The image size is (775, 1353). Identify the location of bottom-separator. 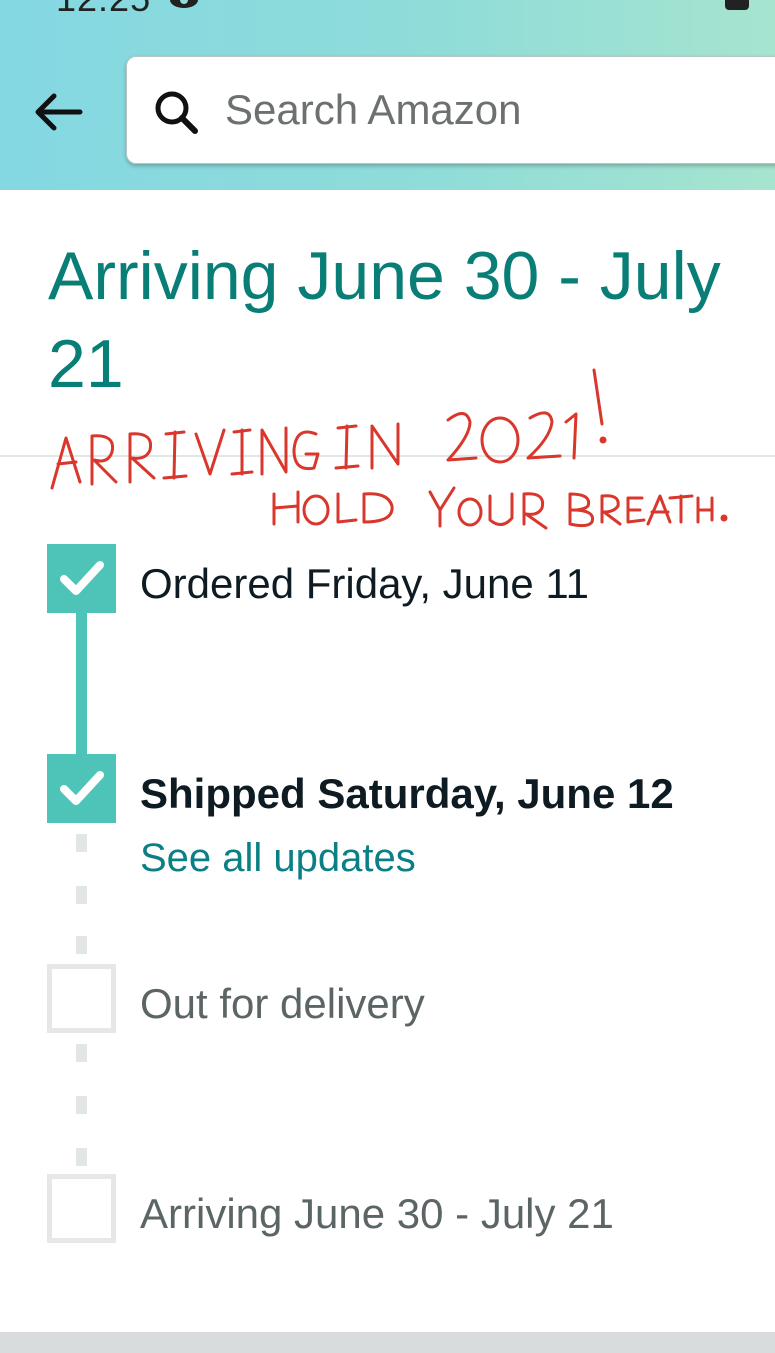
(387, 1342).